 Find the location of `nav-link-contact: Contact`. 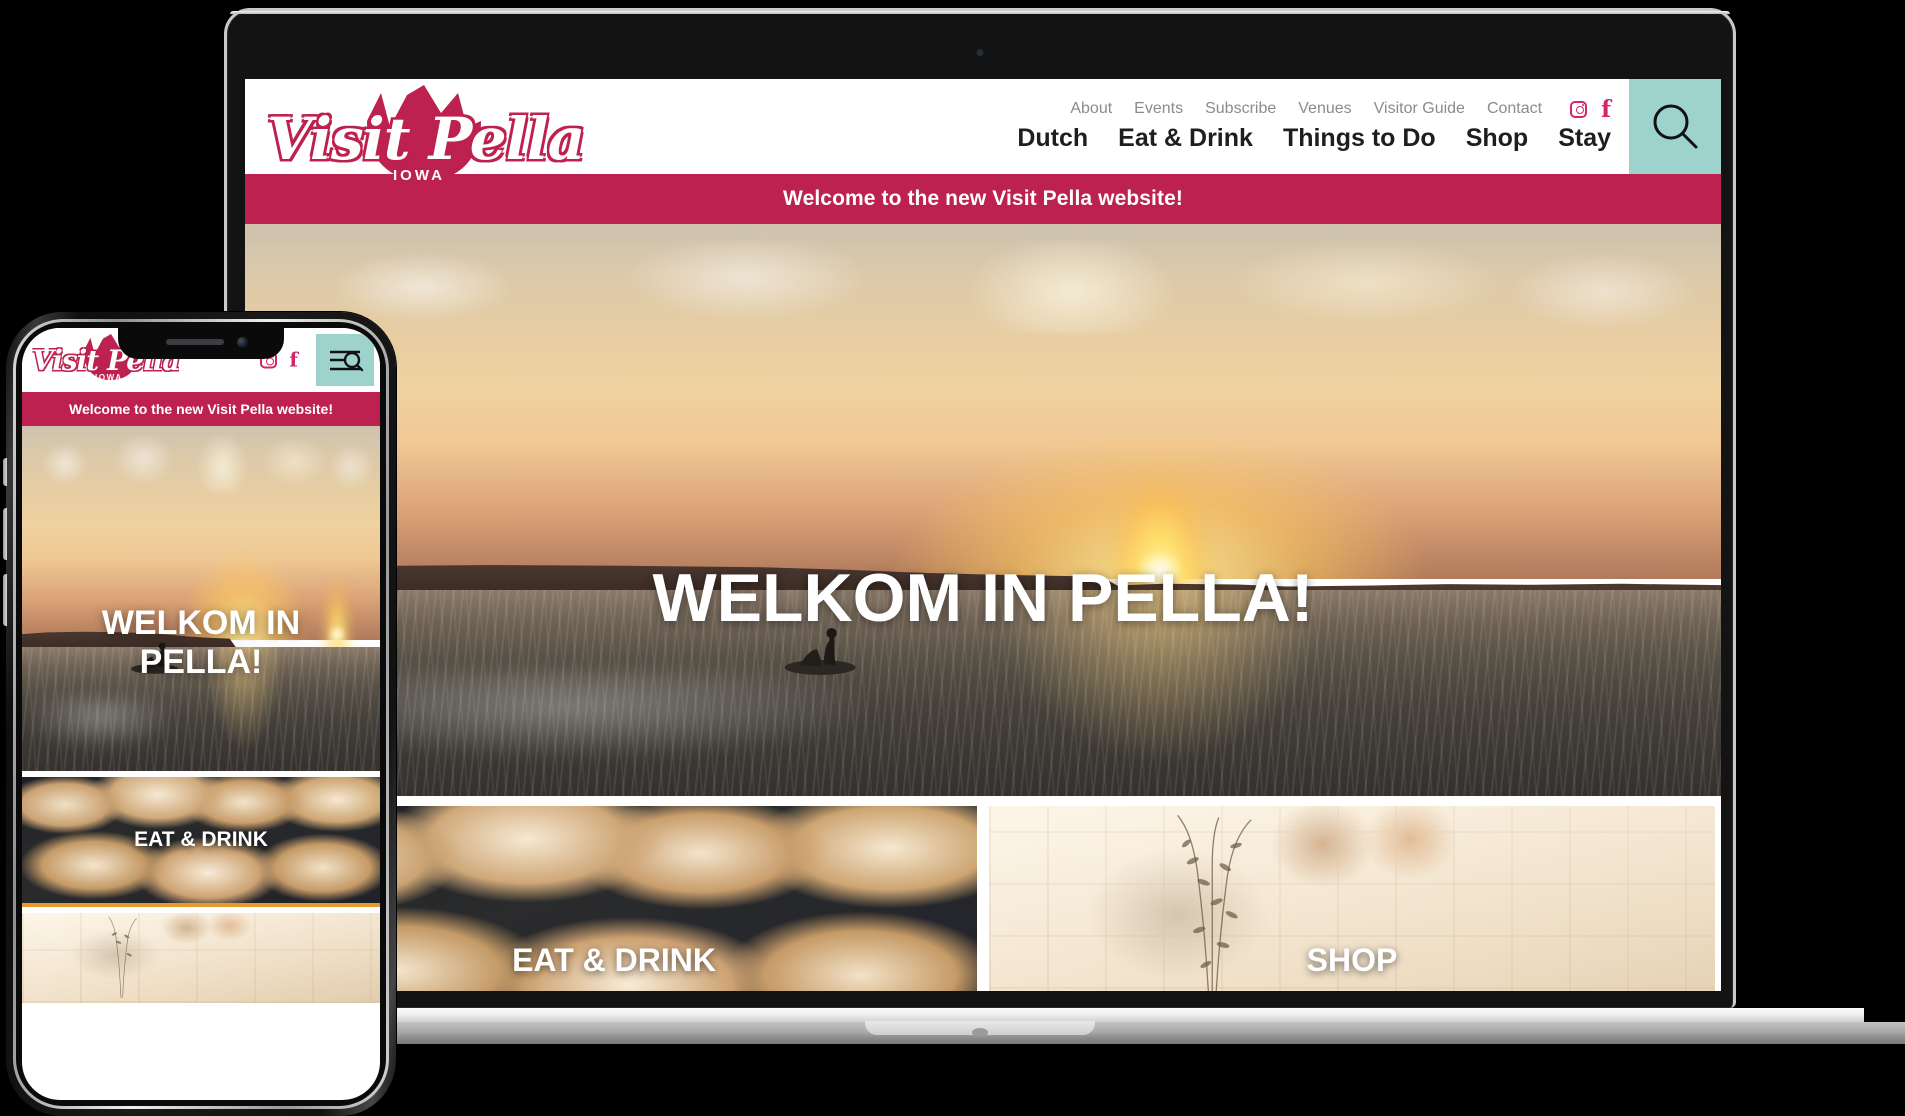

nav-link-contact: Contact is located at coordinates (1514, 109).